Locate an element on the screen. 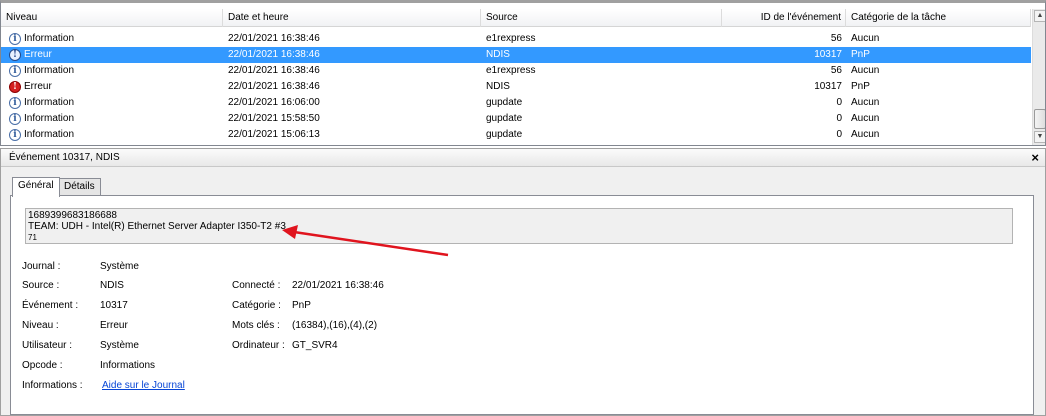 The image size is (1046, 416). journal-value: Système is located at coordinates (119, 266).